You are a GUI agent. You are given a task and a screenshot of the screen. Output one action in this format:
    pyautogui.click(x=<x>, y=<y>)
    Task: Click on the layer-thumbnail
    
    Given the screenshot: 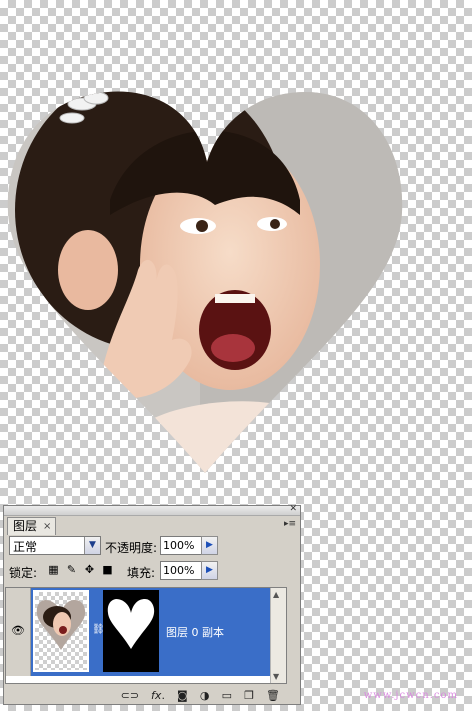 What is the action you would take?
    pyautogui.click(x=61, y=631)
    